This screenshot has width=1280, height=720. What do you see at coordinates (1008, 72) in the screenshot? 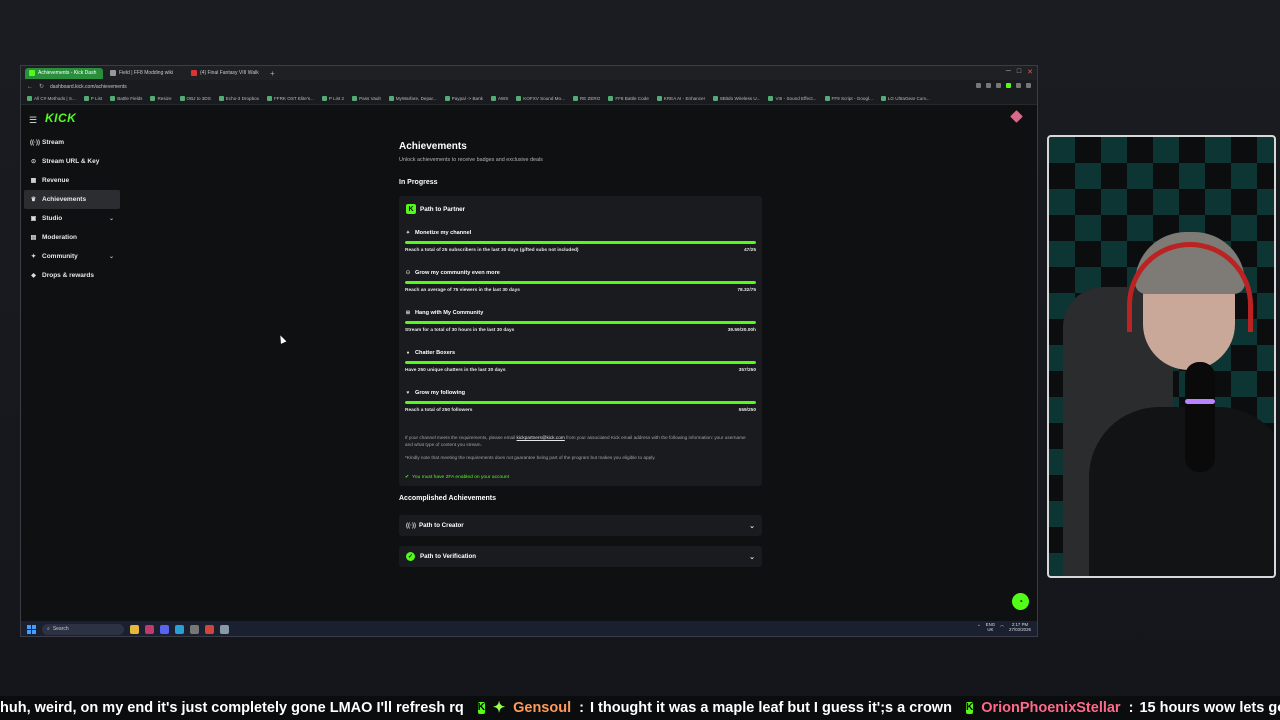
I see `minimize-icon: ─` at bounding box center [1008, 72].